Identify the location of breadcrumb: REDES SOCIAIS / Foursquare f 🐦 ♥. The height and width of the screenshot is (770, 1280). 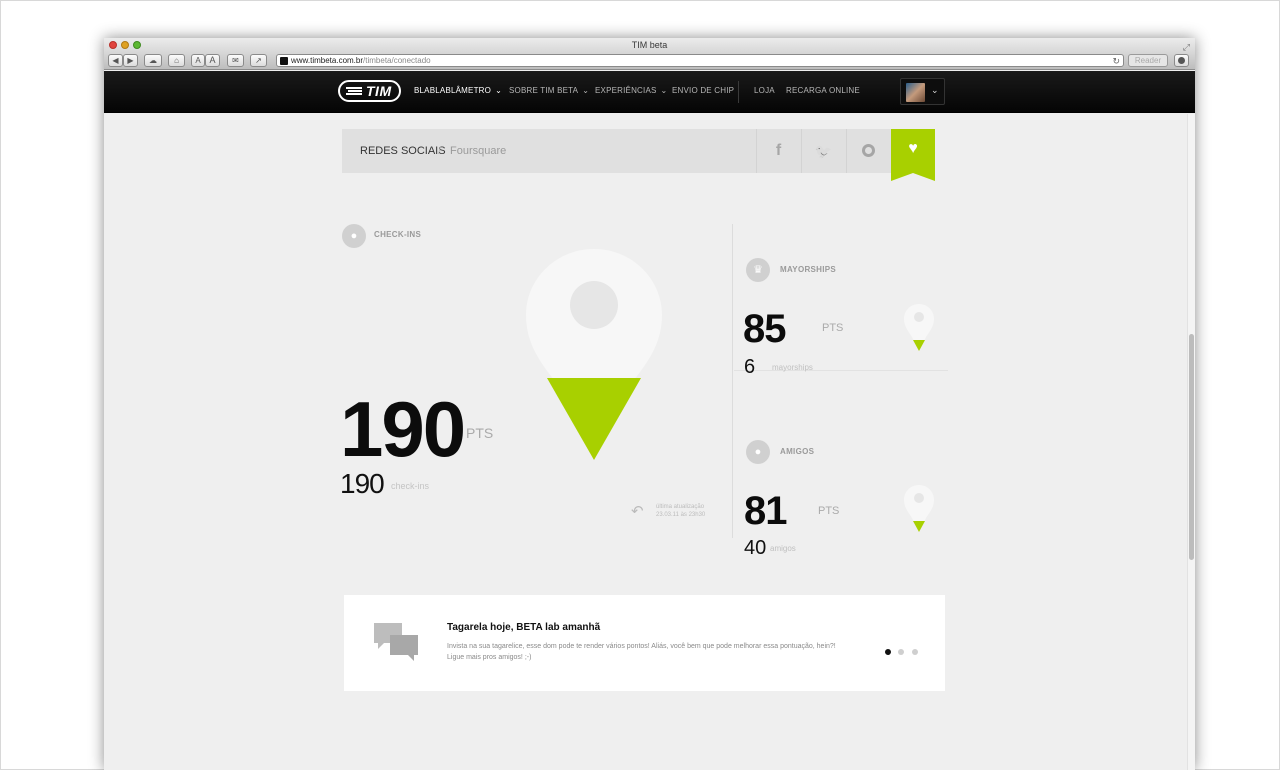
(638, 155).